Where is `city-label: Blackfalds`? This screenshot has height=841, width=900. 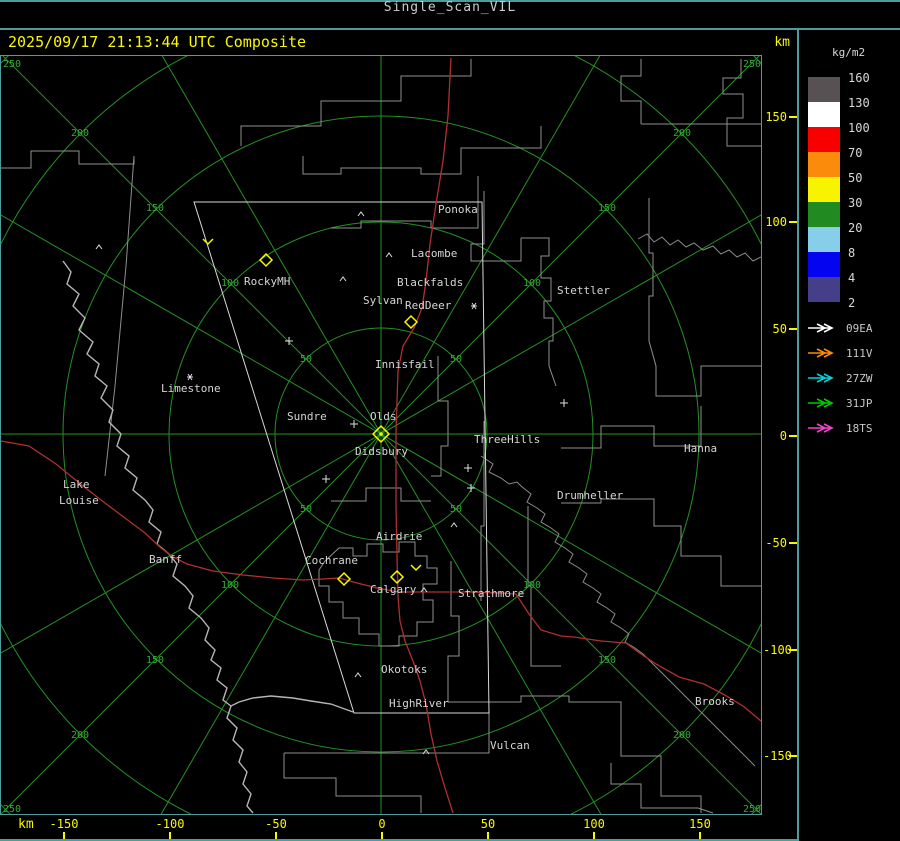
city-label: Blackfalds is located at coordinates (430, 282).